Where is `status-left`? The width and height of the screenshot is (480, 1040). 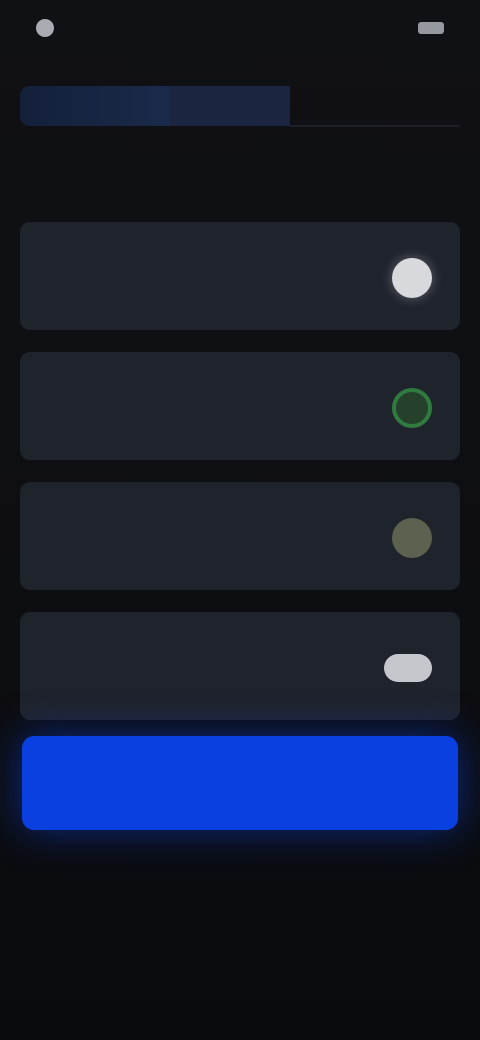
status-left is located at coordinates (52, 28).